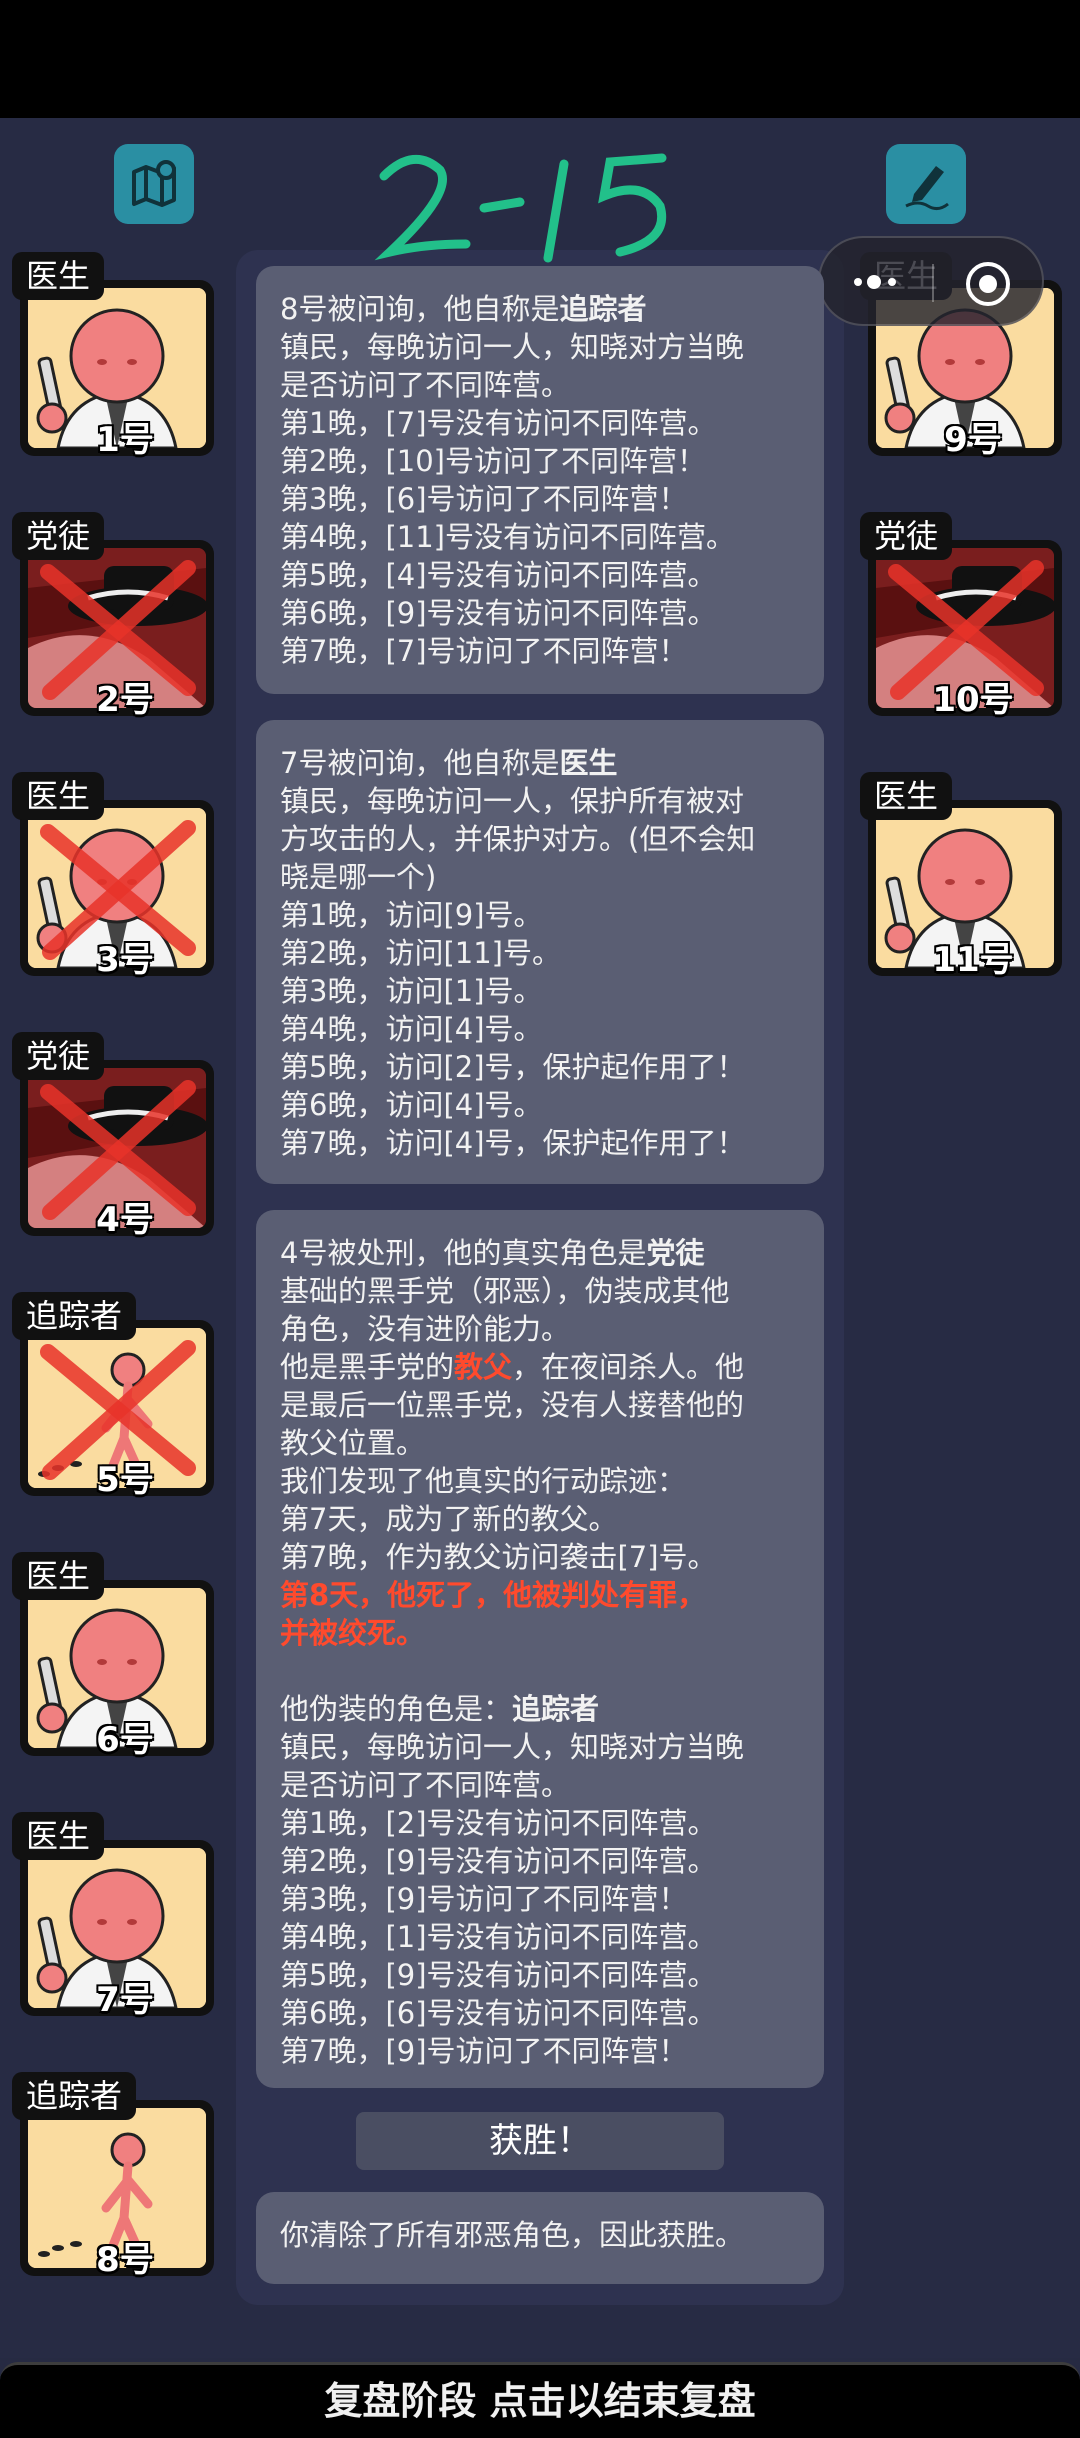  Describe the element at coordinates (498, 613) in the screenshot. I see `message-line: 第6晚，[9]号没有访问不同阵营。` at that location.